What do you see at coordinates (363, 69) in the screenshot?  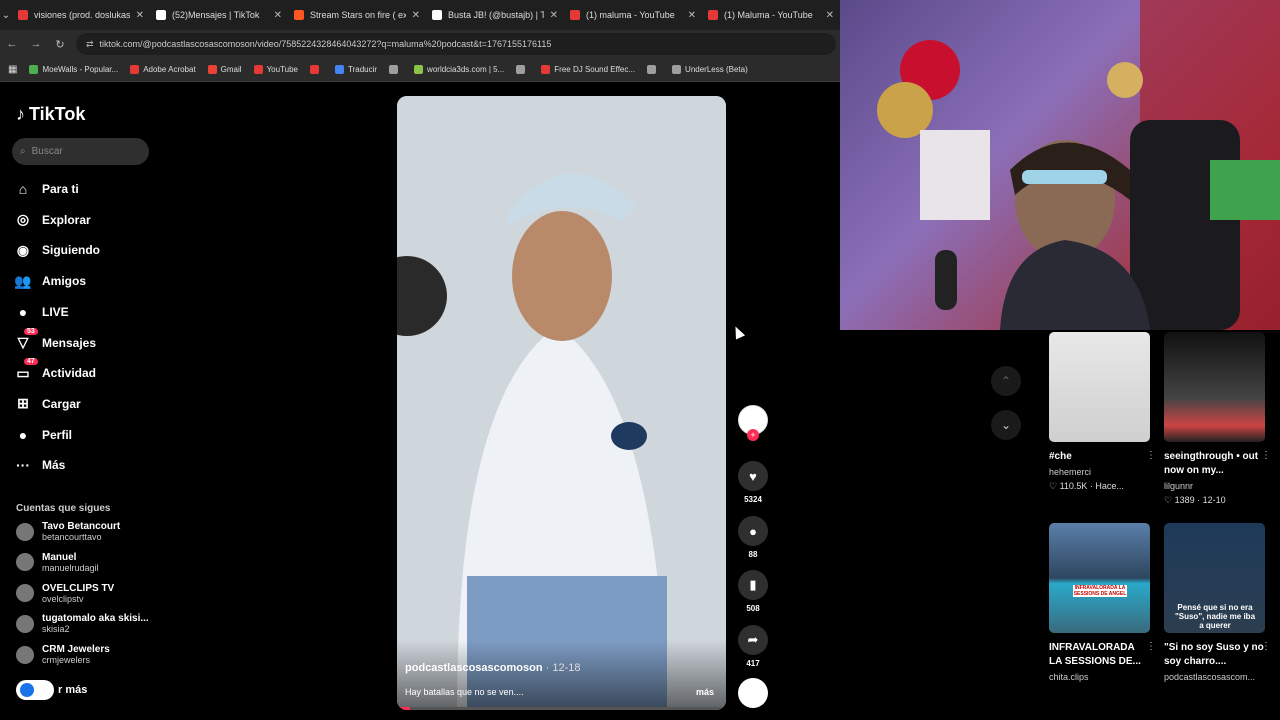 I see `bookmark-label: Traducir` at bounding box center [363, 69].